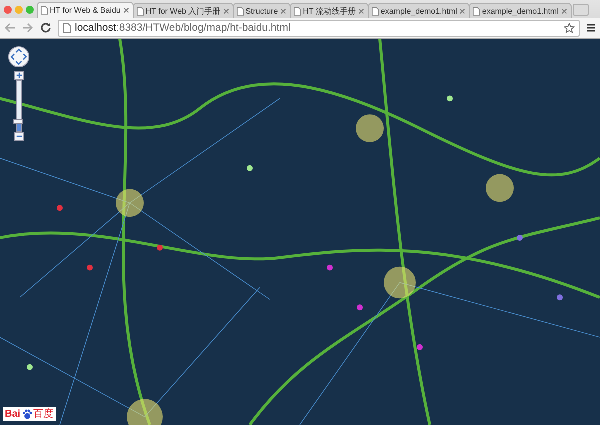 The height and width of the screenshot is (425, 600). What do you see at coordinates (8, 10) in the screenshot?
I see `close-window-icon` at bounding box center [8, 10].